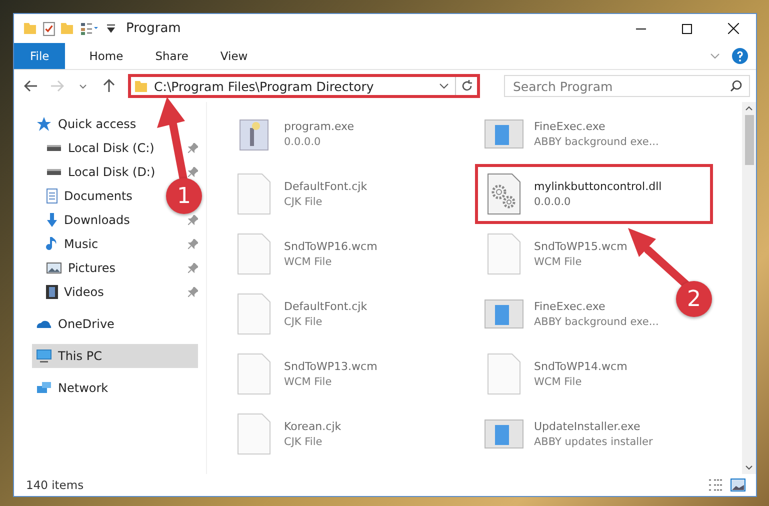 The height and width of the screenshot is (506, 769). Describe the element at coordinates (115, 356) in the screenshot. I see `sidebar-item: This PC` at that location.